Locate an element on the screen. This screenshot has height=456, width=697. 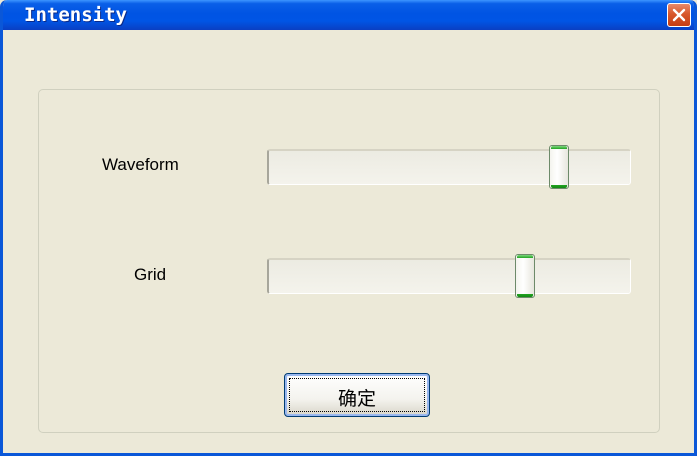
grid-label: Grid is located at coordinates (150, 274).